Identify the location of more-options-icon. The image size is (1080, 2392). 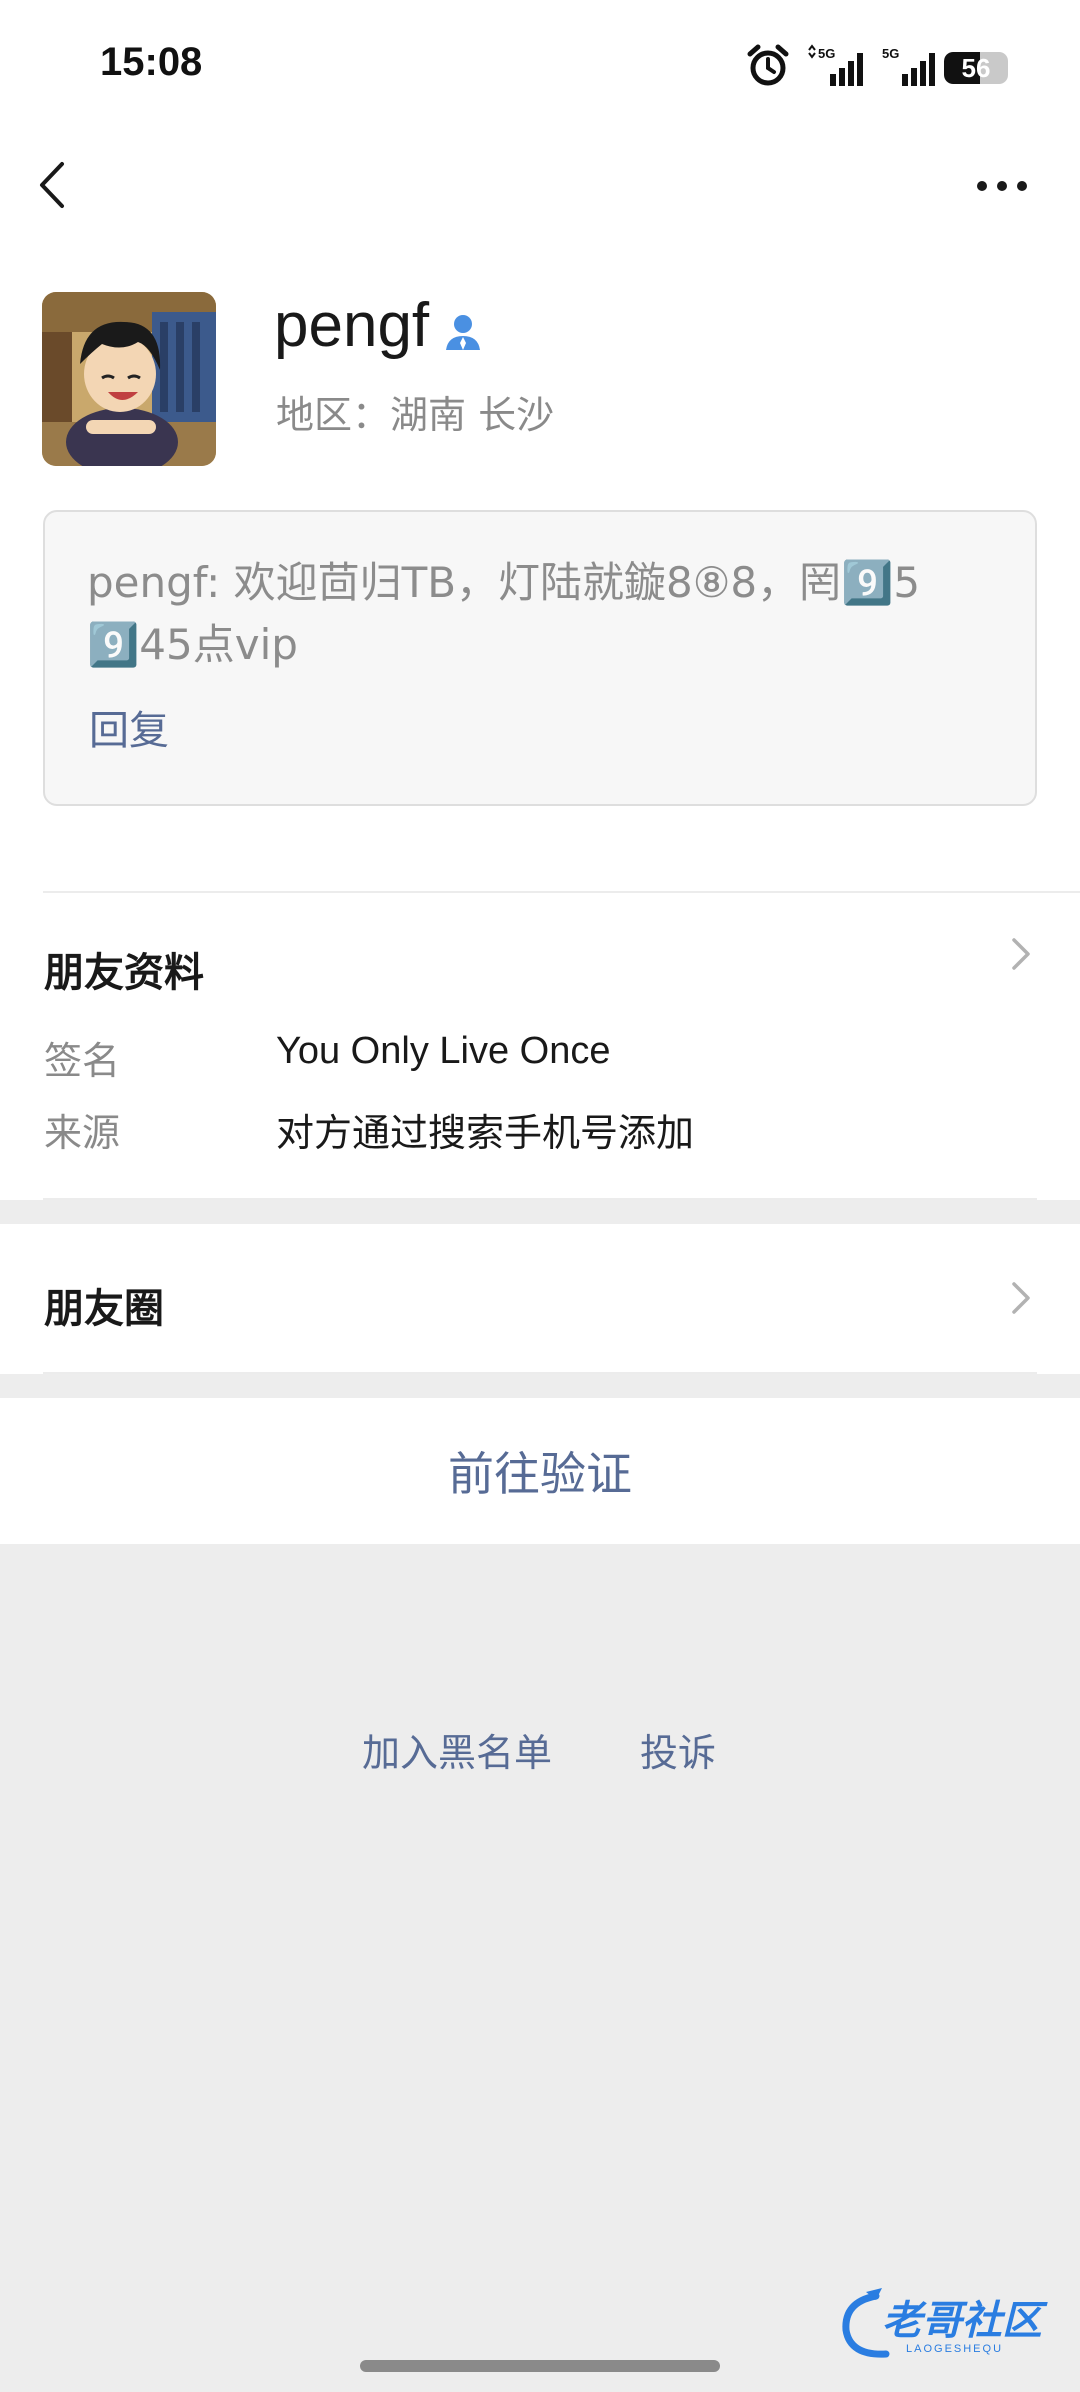
(1002, 186).